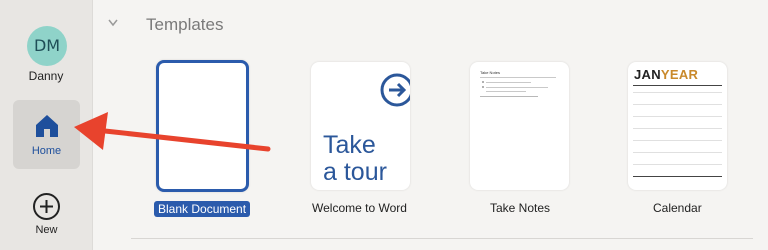 The width and height of the screenshot is (768, 250). I want to click on thumbnail-title: JANYEAR, so click(666, 74).